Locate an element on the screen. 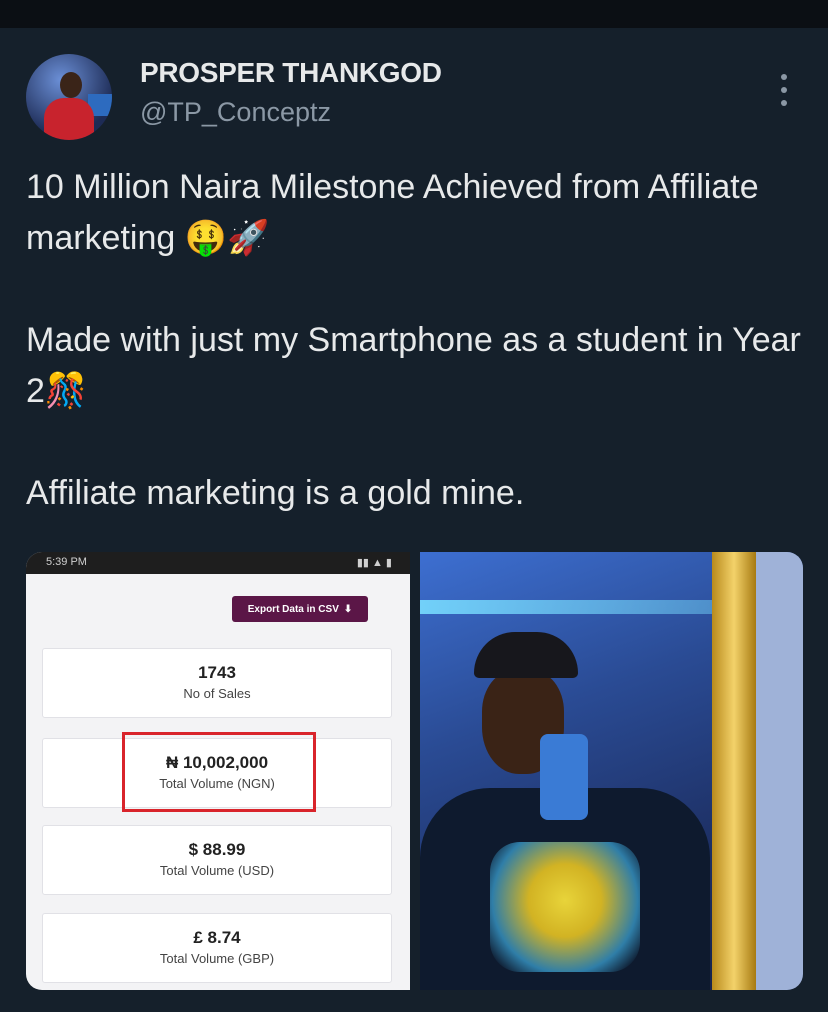  display-name: PROSPER THANKGOD is located at coordinates (291, 73).